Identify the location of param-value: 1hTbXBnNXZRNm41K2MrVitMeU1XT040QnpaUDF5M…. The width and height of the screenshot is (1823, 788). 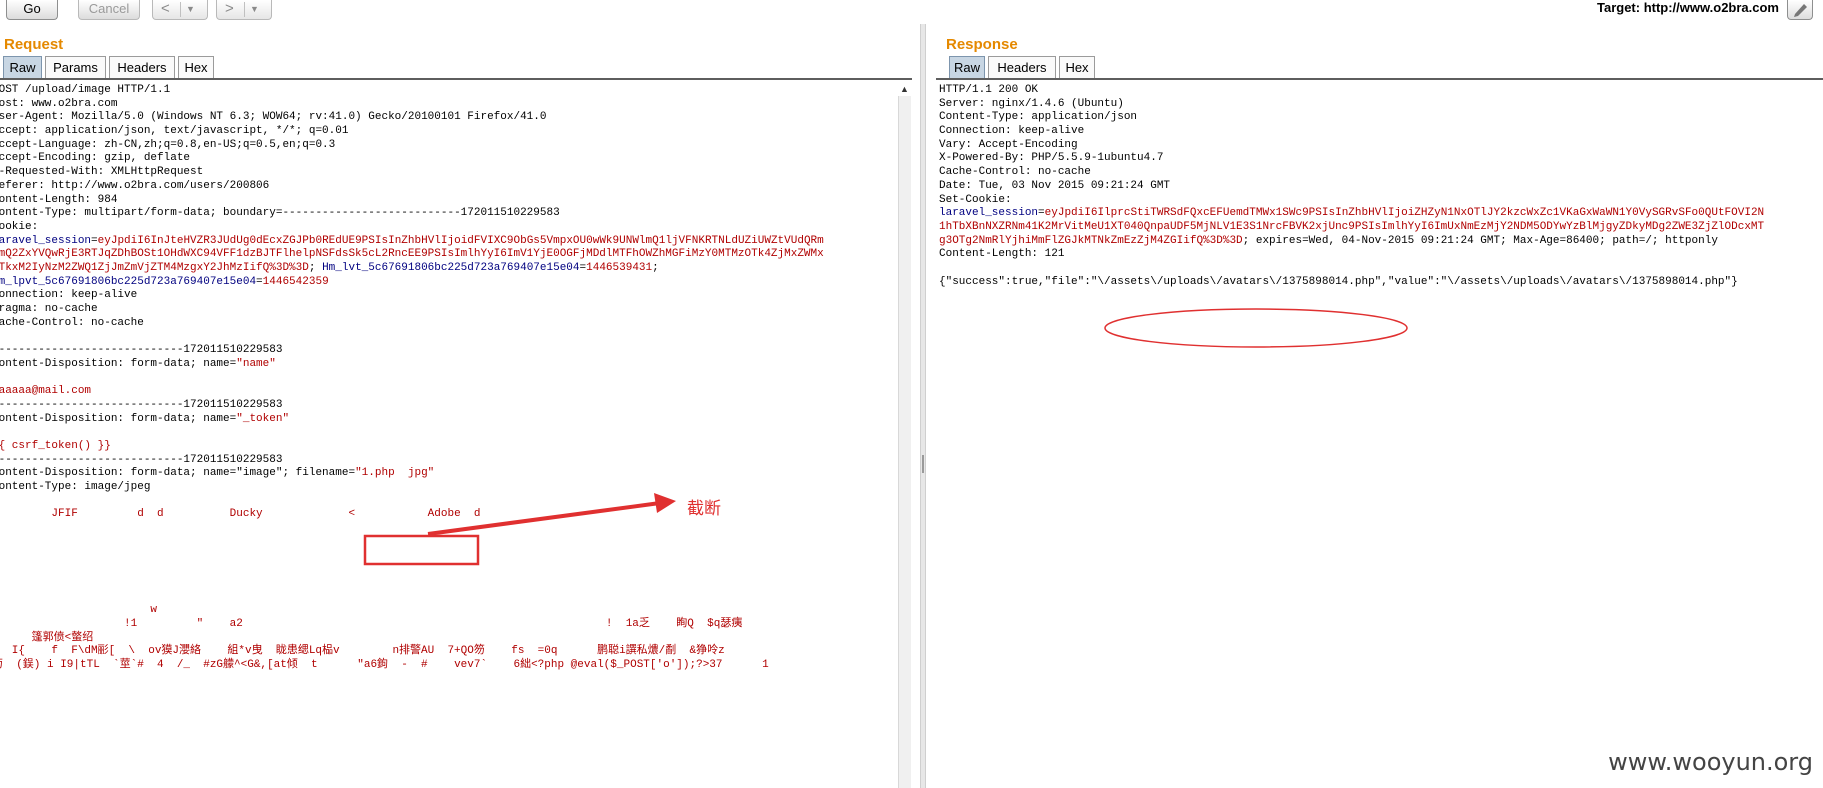
(1352, 226).